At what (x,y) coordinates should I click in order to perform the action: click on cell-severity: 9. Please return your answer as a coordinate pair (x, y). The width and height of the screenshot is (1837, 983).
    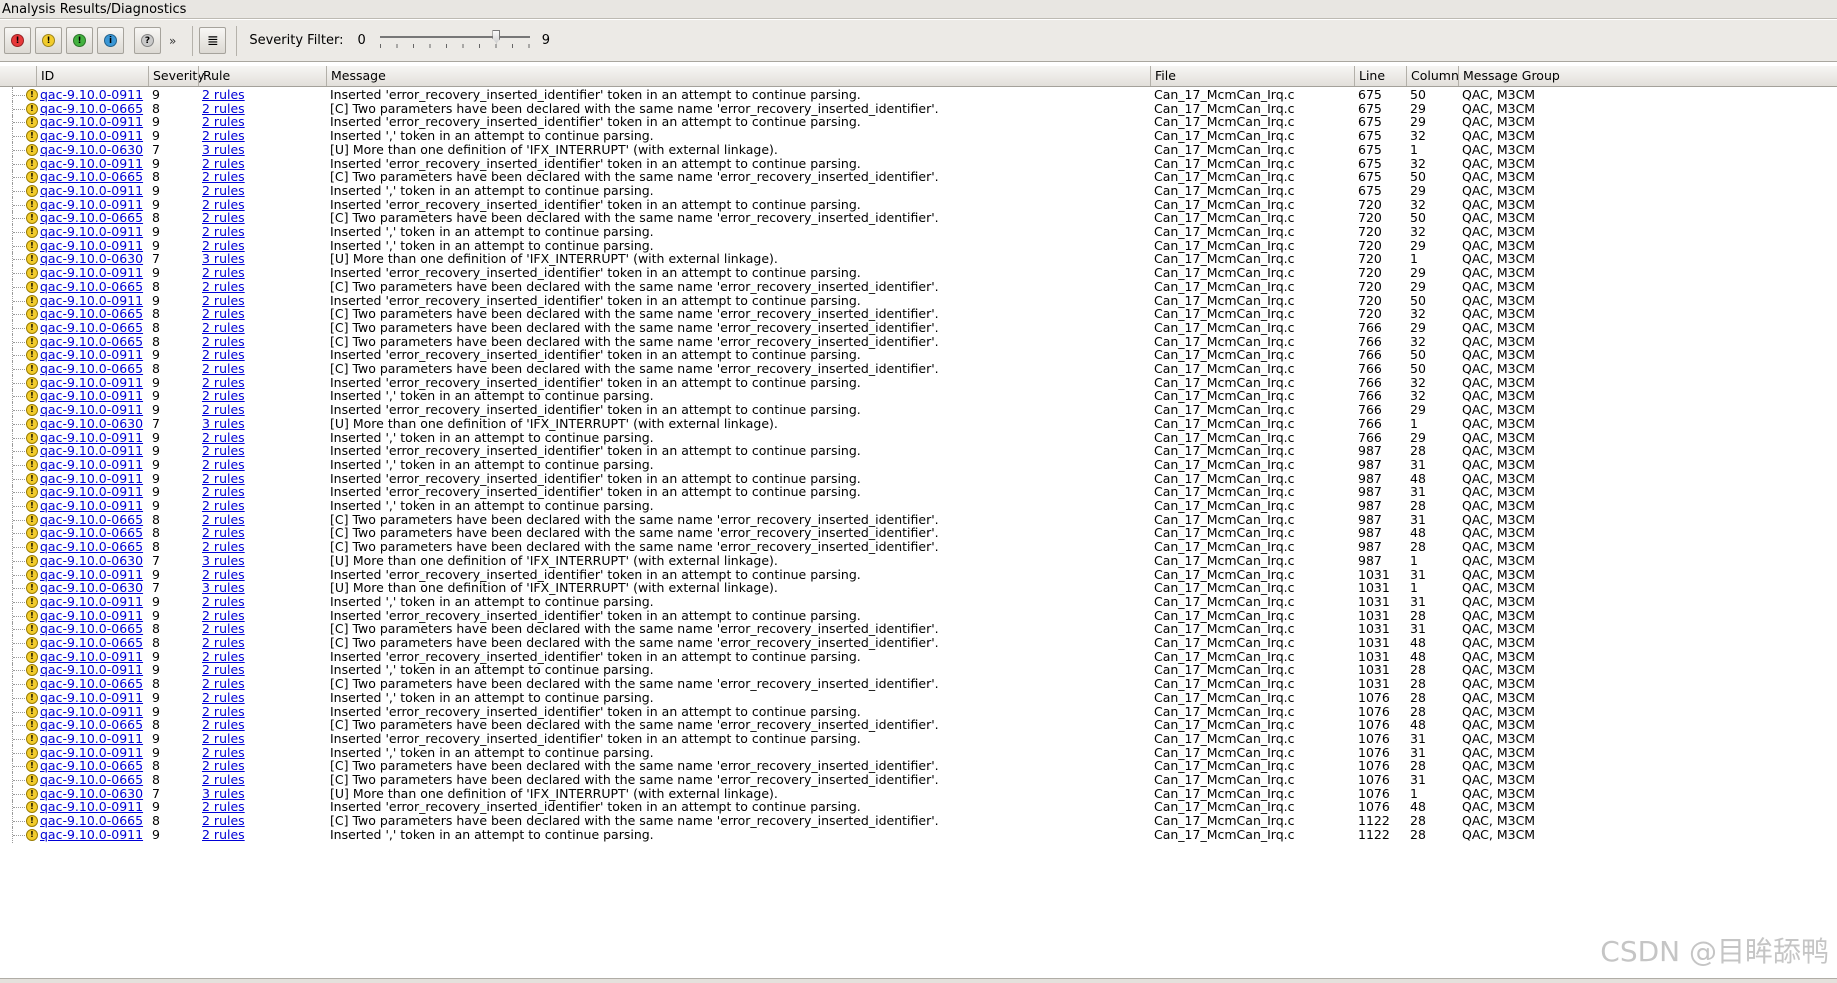
    Looking at the image, I should click on (156, 834).